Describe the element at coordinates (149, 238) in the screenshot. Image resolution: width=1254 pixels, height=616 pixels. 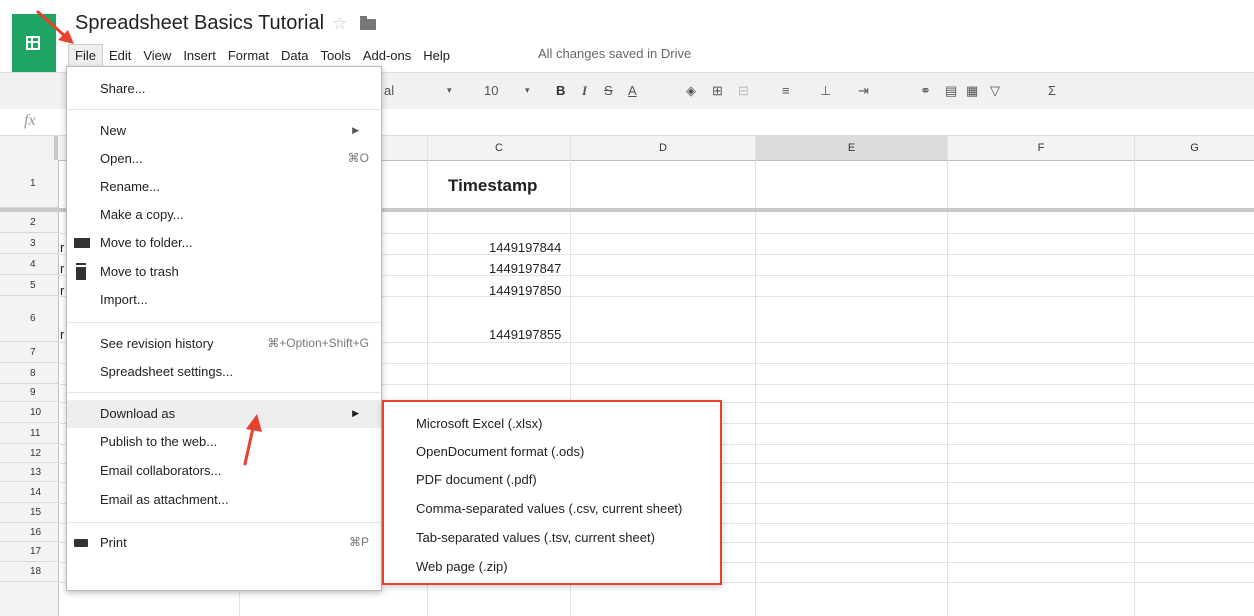
I see `annotation-arrows` at that location.